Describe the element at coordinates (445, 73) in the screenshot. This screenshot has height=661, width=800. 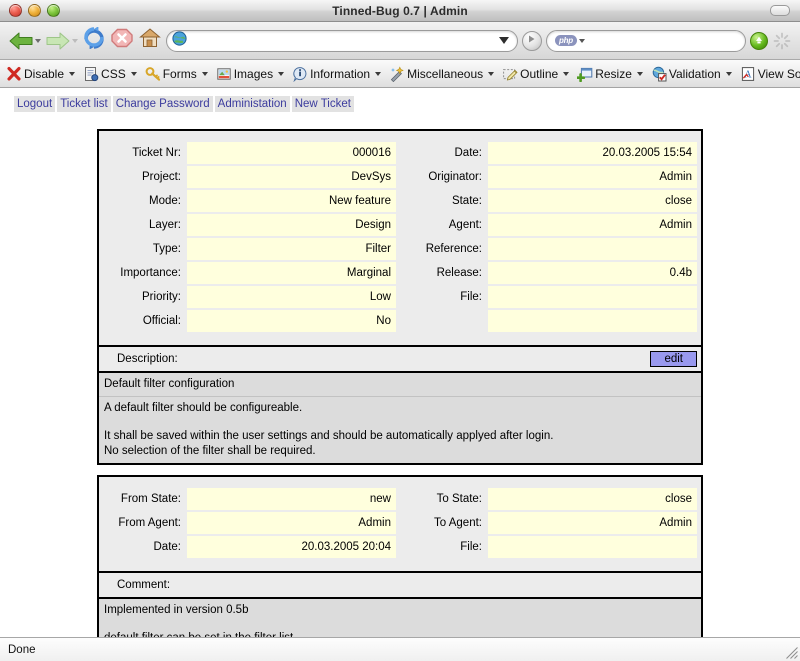
I see `devbar-label: Miscellaneous` at that location.